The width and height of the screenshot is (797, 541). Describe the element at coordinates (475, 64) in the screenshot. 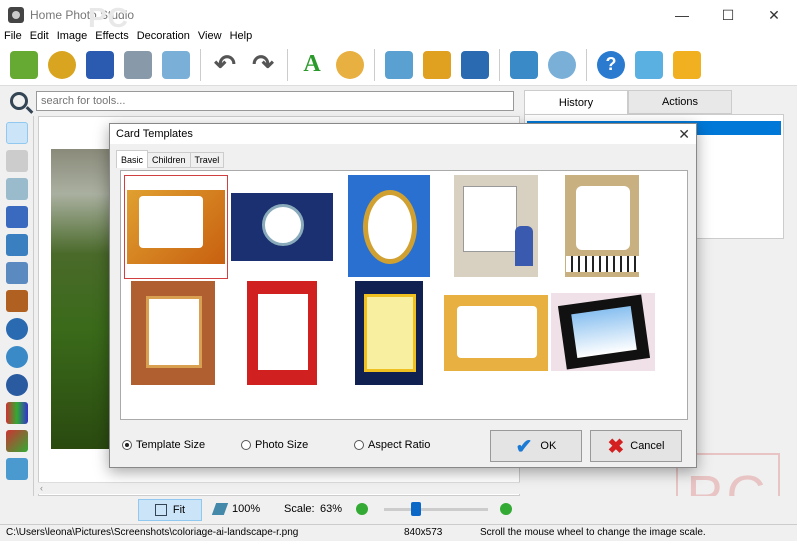

I see `landscape-icon` at that location.